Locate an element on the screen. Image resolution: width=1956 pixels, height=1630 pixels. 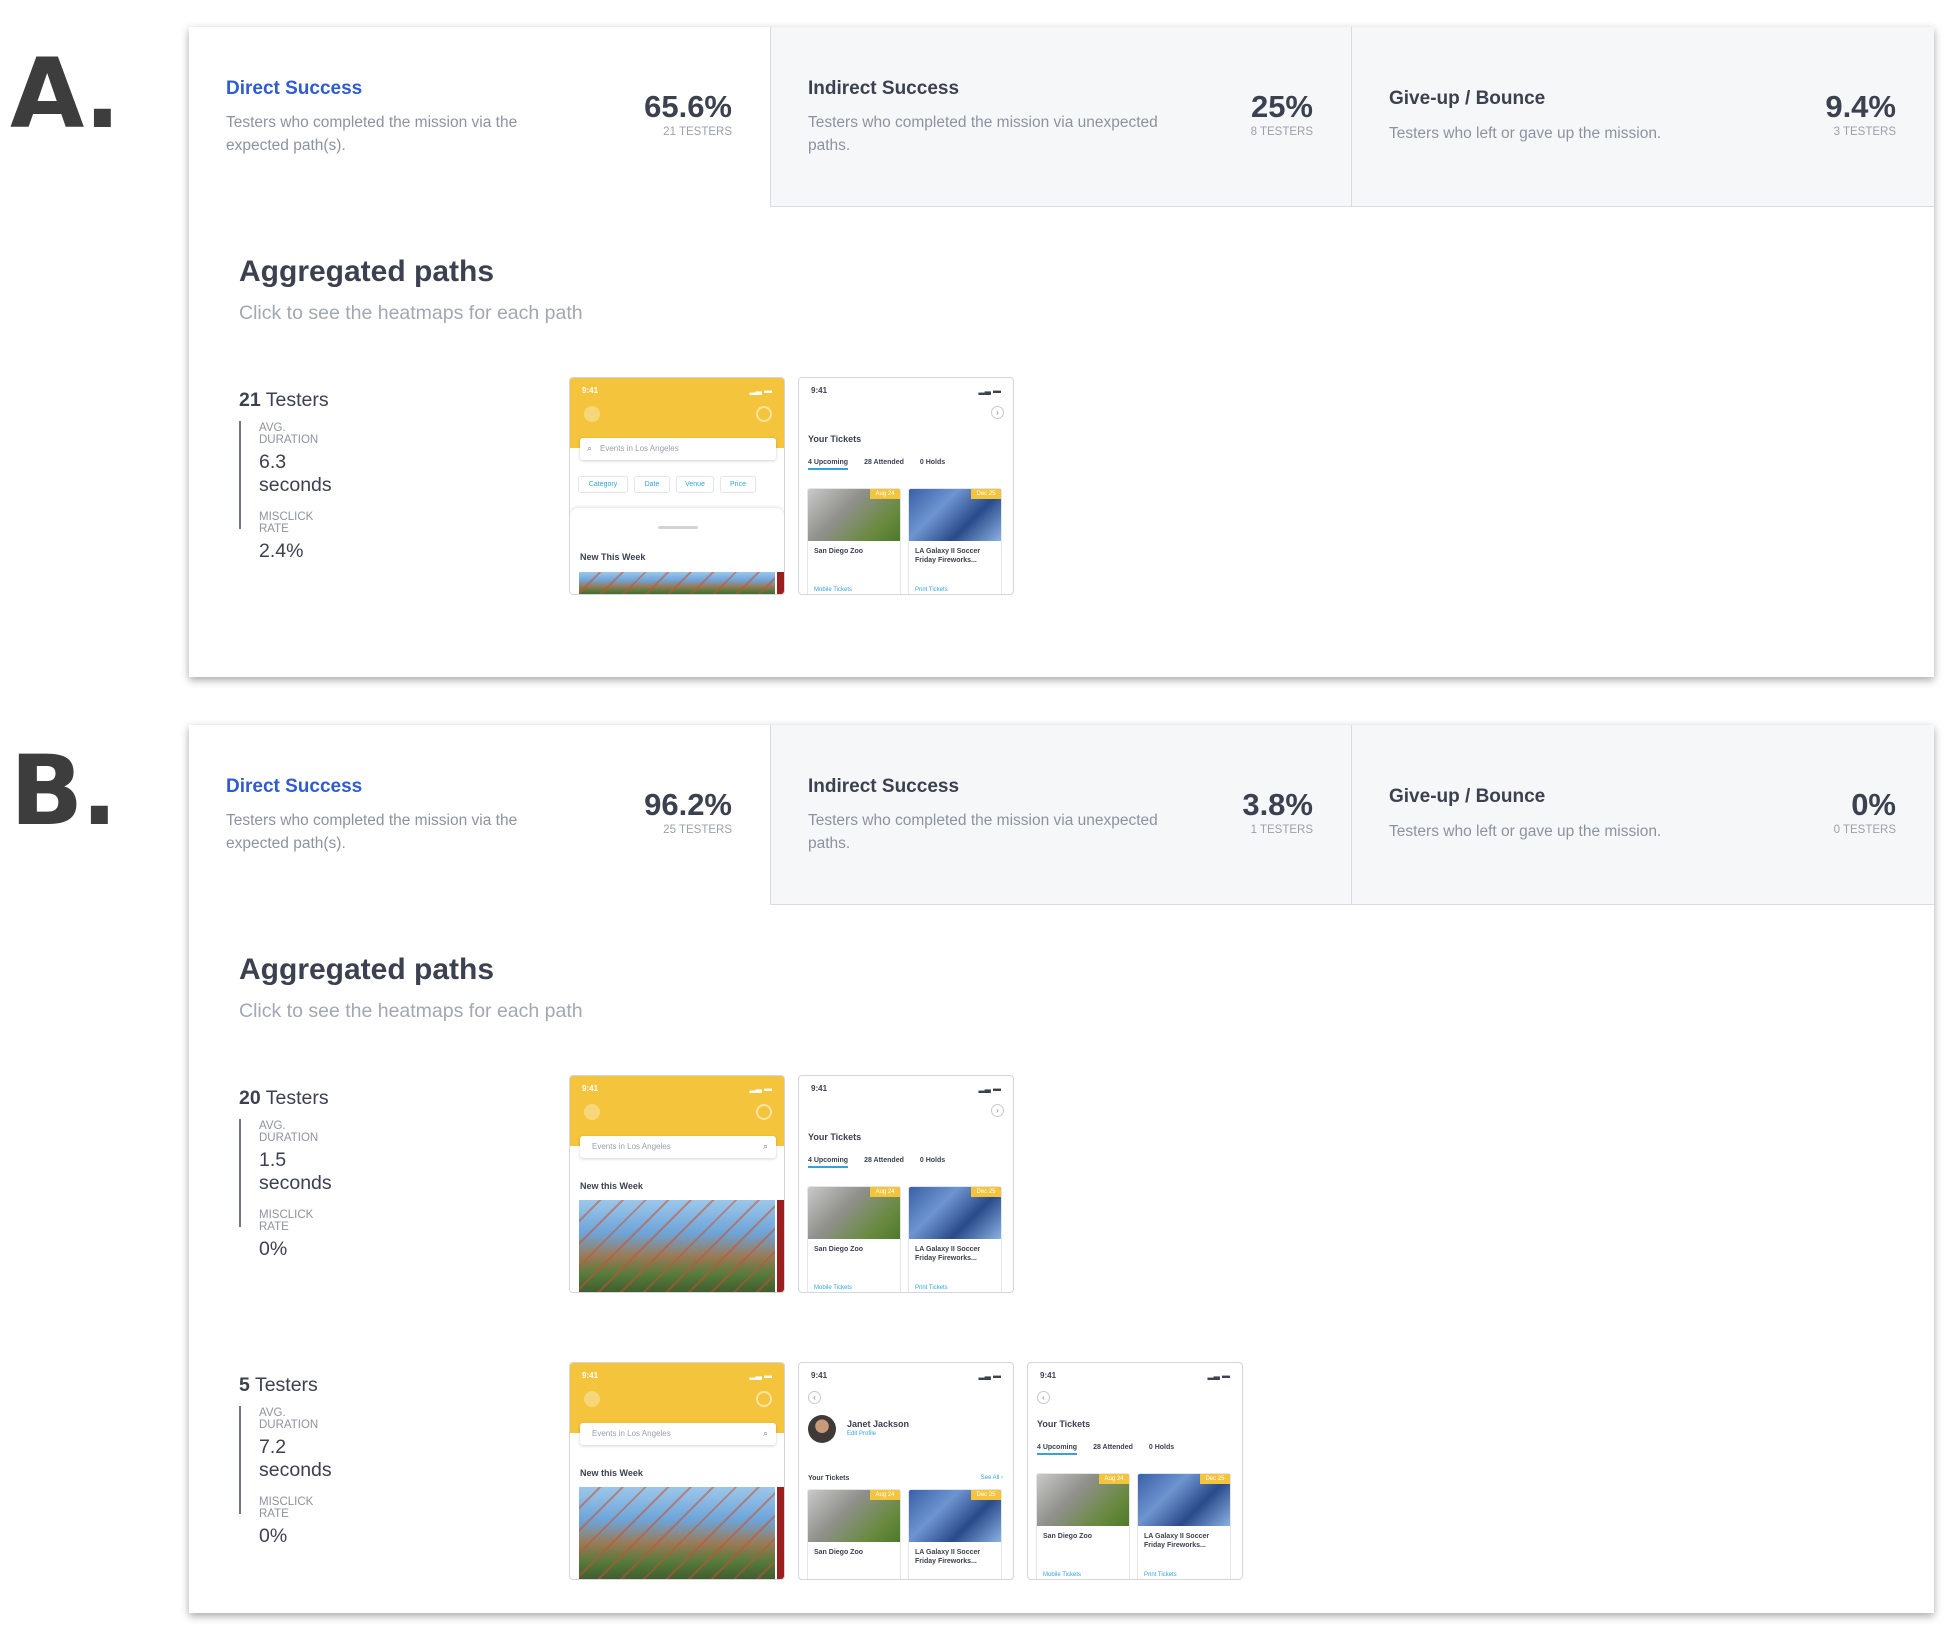
avg-duration-value: 6.3 seconds is located at coordinates (295, 473).